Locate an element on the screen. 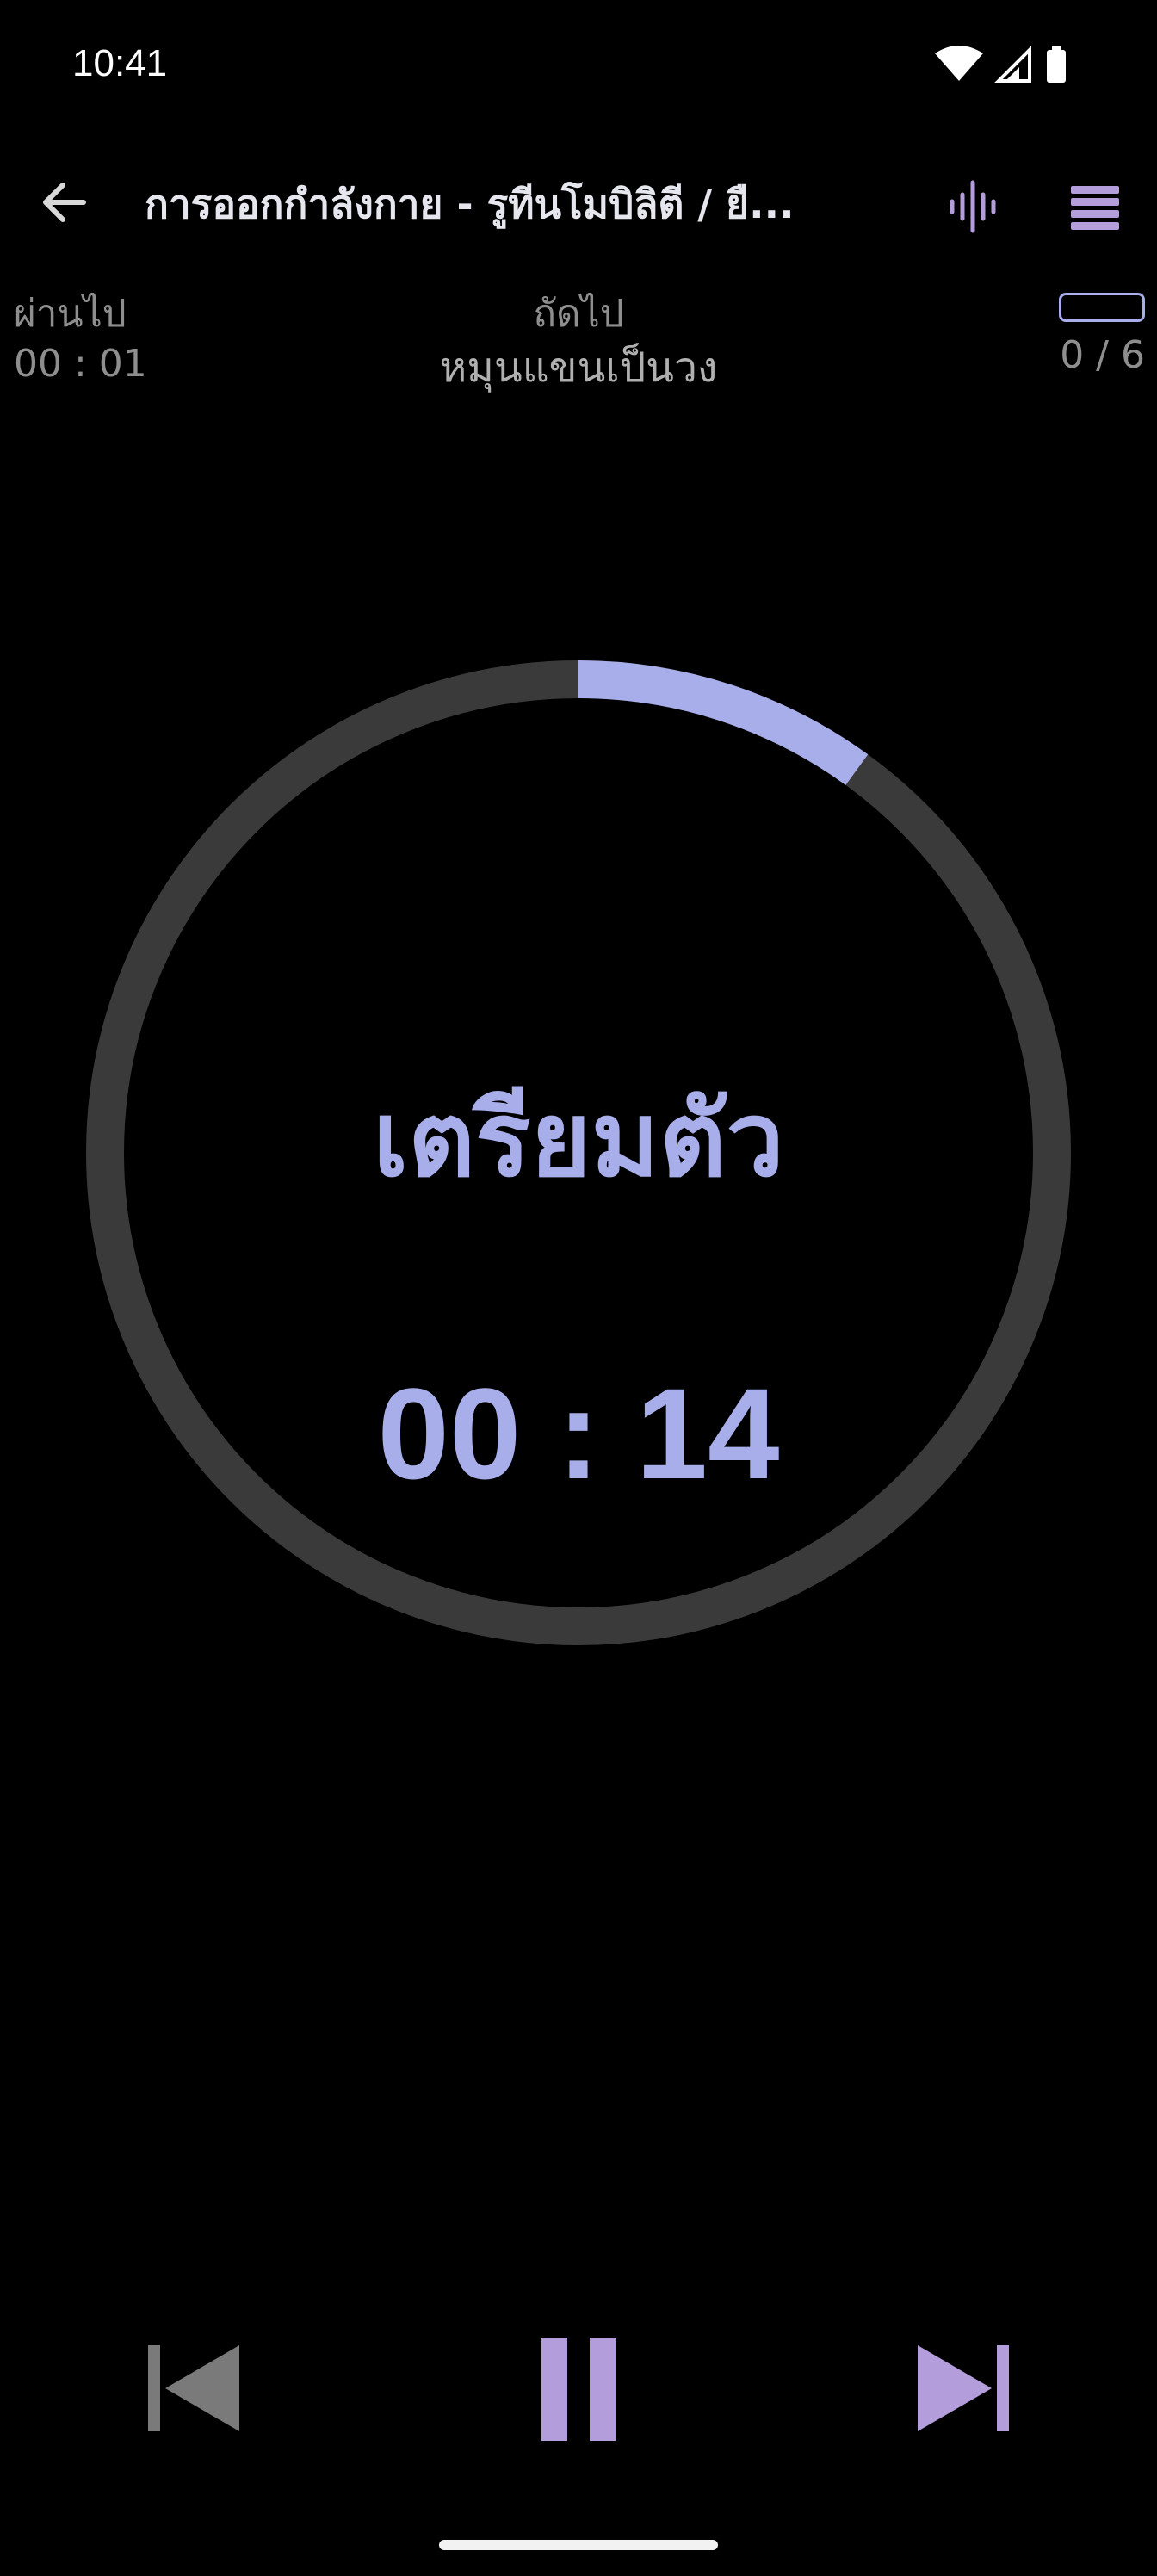 Image resolution: width=1157 pixels, height=2576 pixels. status-icons is located at coordinates (1002, 64).